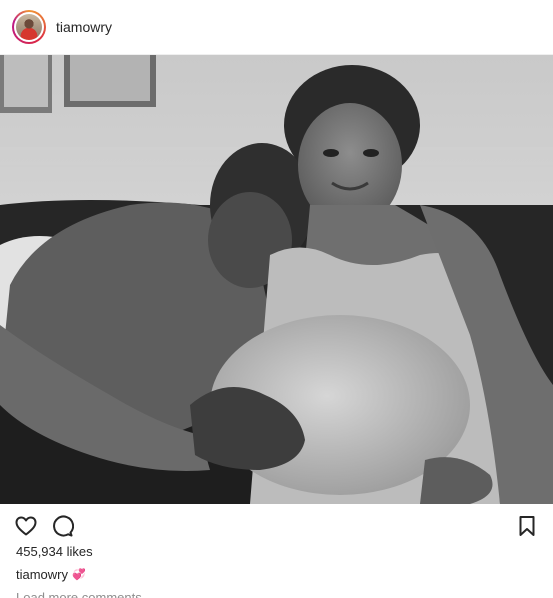  Describe the element at coordinates (276, 525) in the screenshot. I see `post-actions` at that location.